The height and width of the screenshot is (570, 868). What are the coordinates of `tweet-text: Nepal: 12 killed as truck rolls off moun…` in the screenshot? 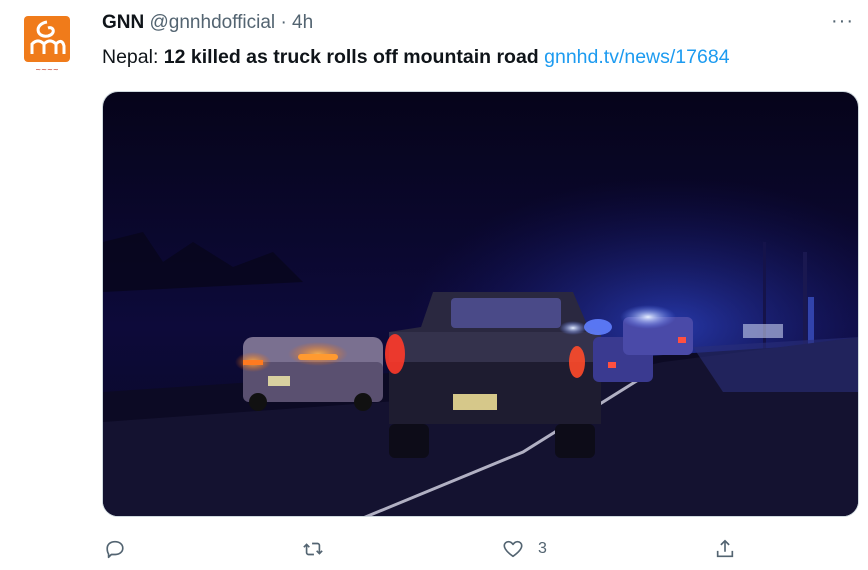 It's located at (416, 57).